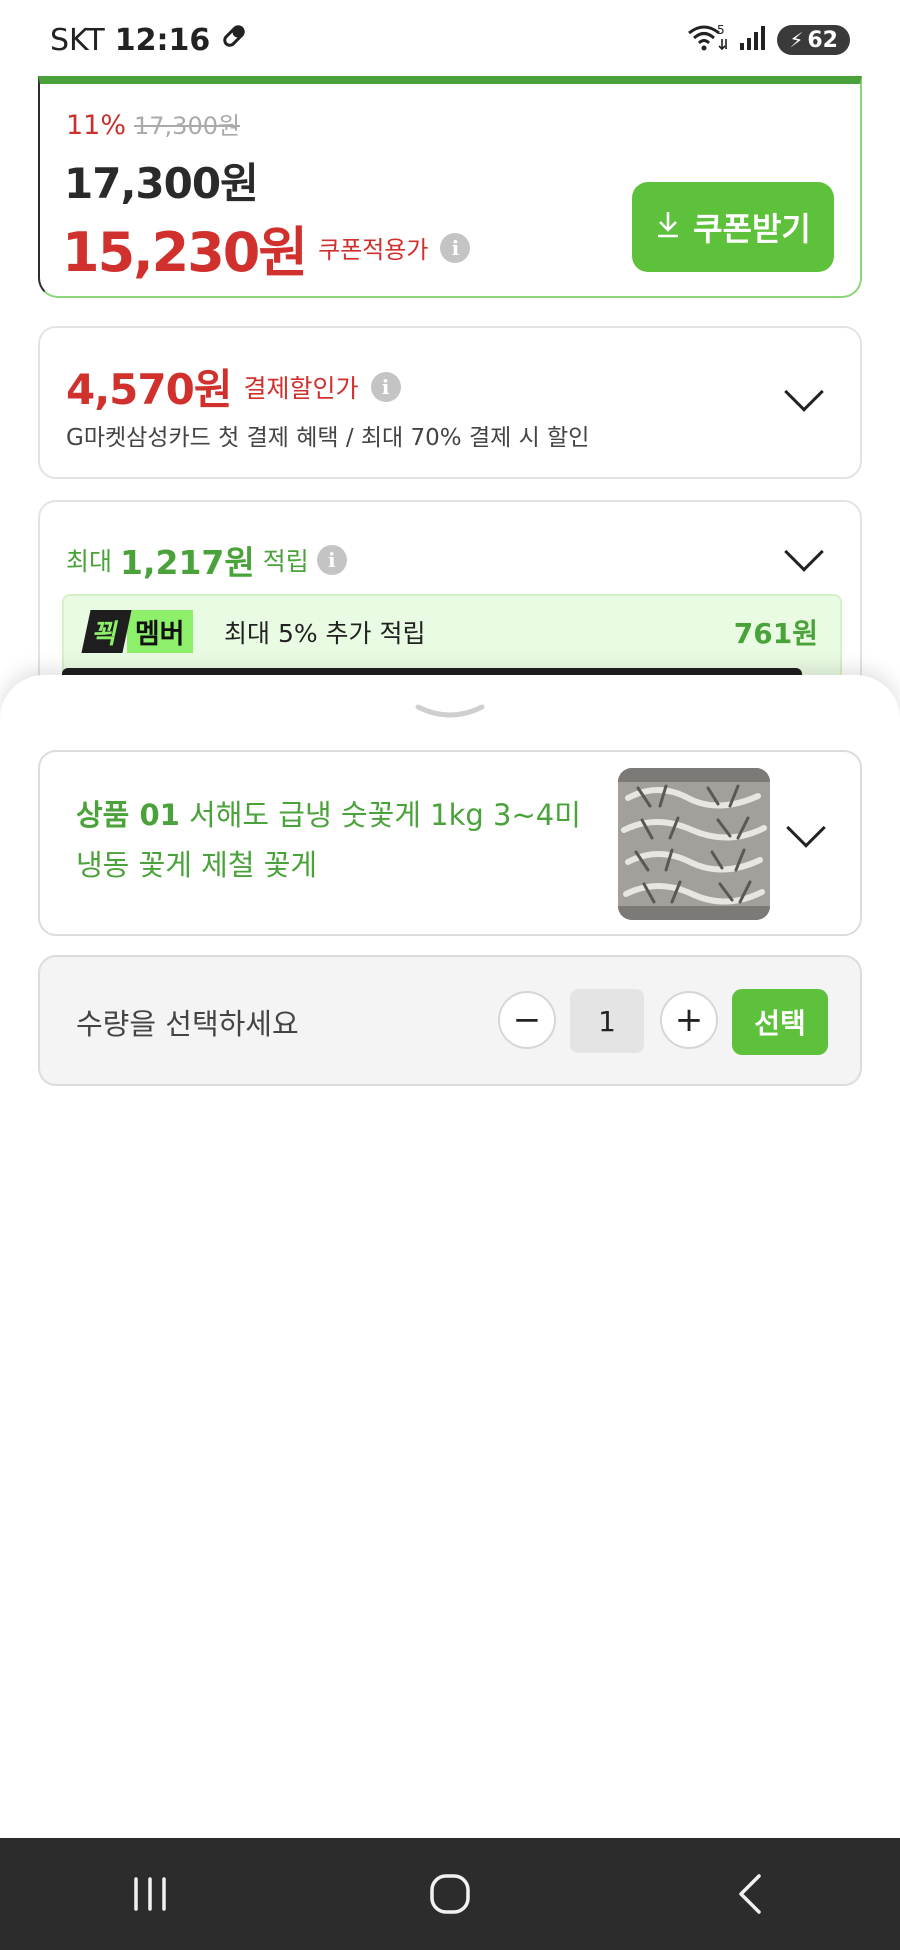 The image size is (900, 1950). What do you see at coordinates (780, 1022) in the screenshot?
I see `select-button: 선택` at bounding box center [780, 1022].